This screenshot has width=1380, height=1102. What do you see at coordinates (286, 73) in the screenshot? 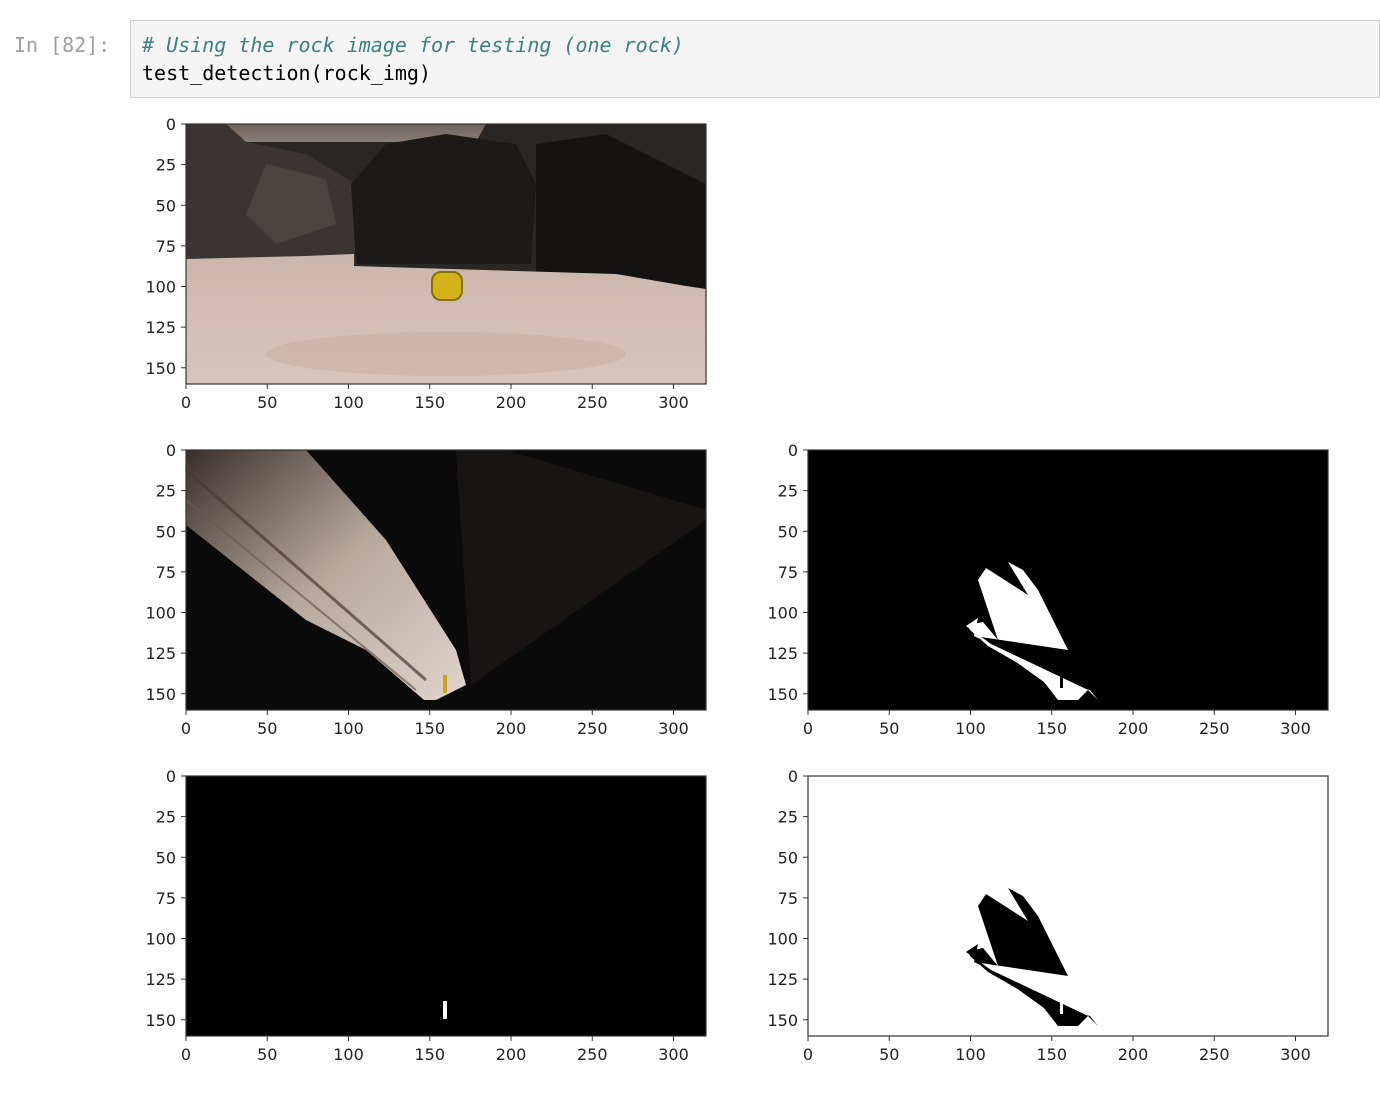
I see `code-call-line: test_detection(rock_img)` at bounding box center [286, 73].